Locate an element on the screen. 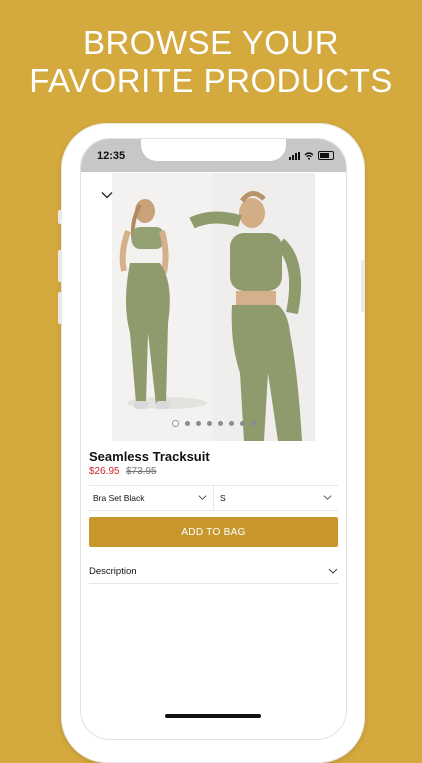 The image size is (422, 763). phone-side-button is located at coordinates (60, 217).